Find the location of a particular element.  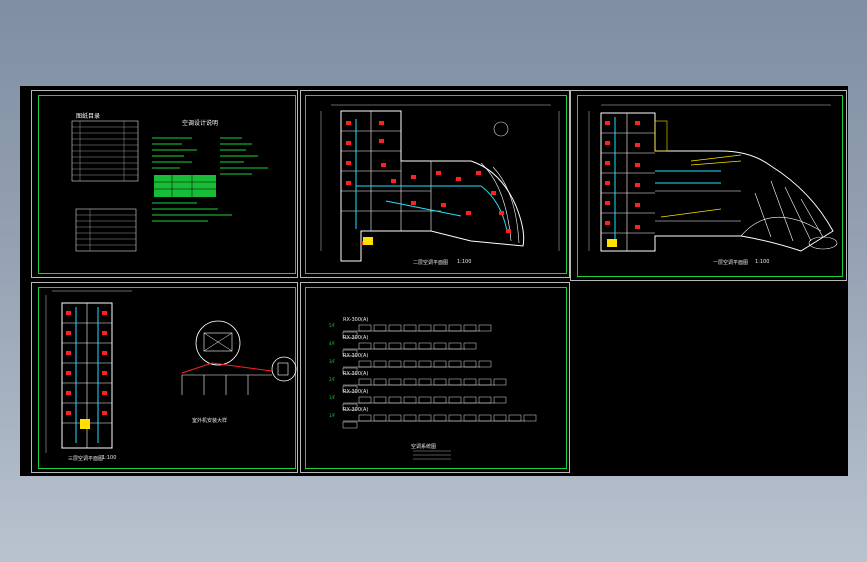

sheet-floor-1: 一层空调平面图 1:100 is located at coordinates (708, 185).